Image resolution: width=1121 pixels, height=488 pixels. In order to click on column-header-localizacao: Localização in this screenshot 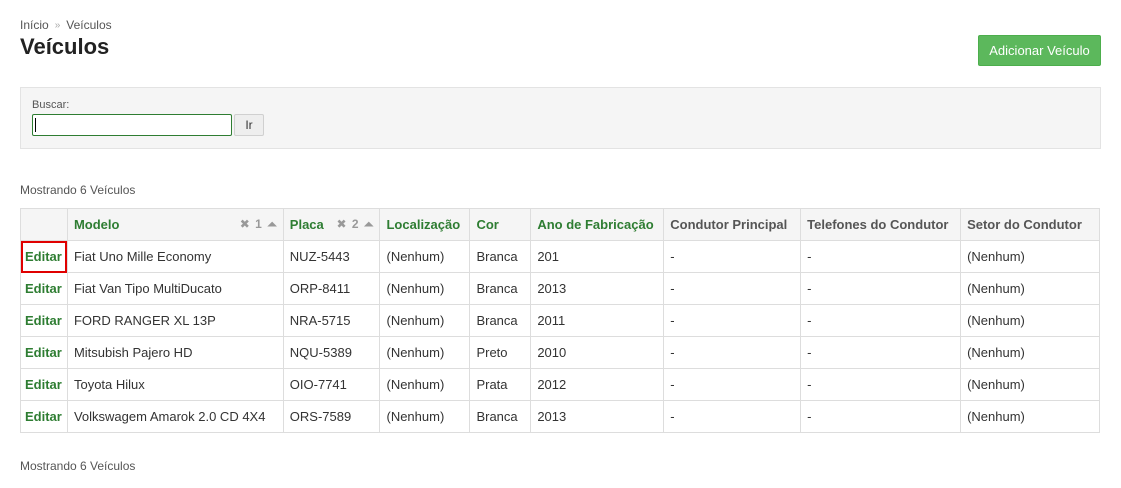, I will do `click(425, 224)`.